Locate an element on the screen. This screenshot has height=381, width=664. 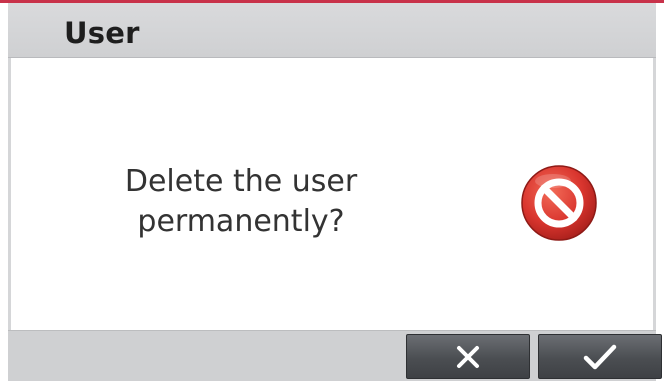
checkmark-icon is located at coordinates (600, 357).